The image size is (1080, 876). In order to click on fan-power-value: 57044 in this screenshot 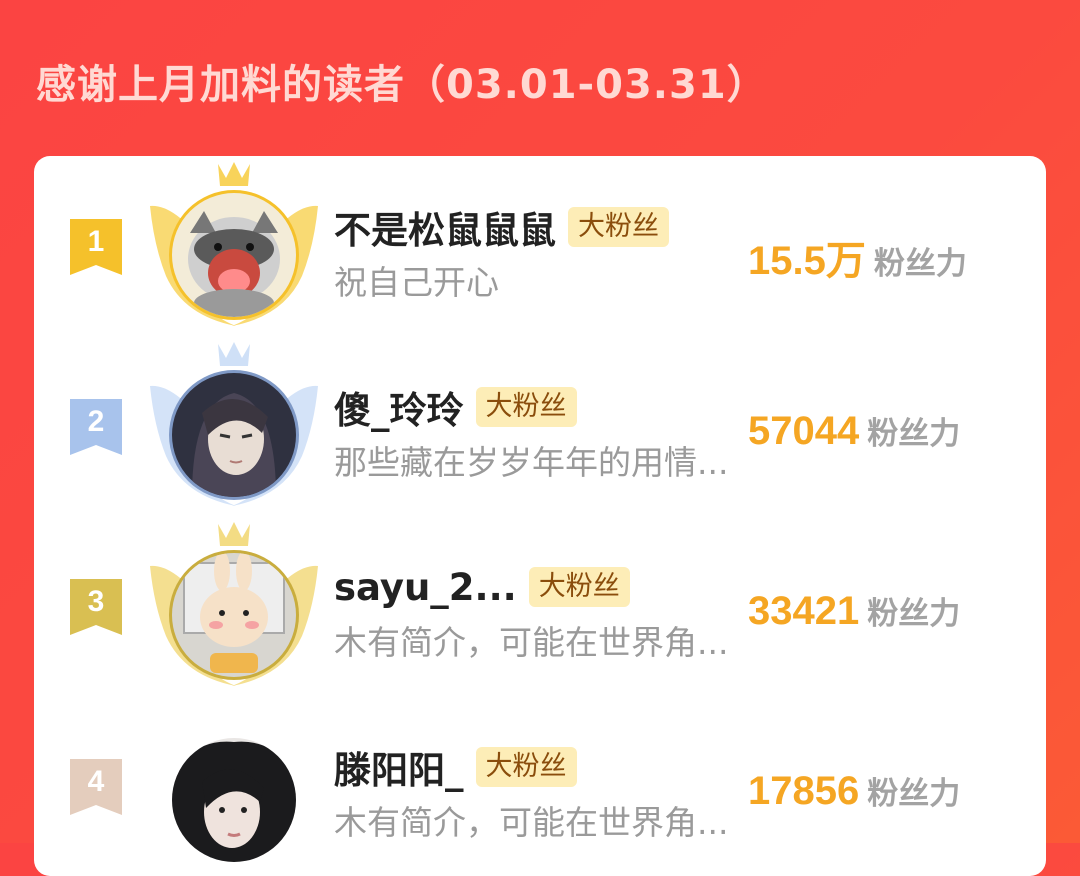, I will do `click(804, 431)`.